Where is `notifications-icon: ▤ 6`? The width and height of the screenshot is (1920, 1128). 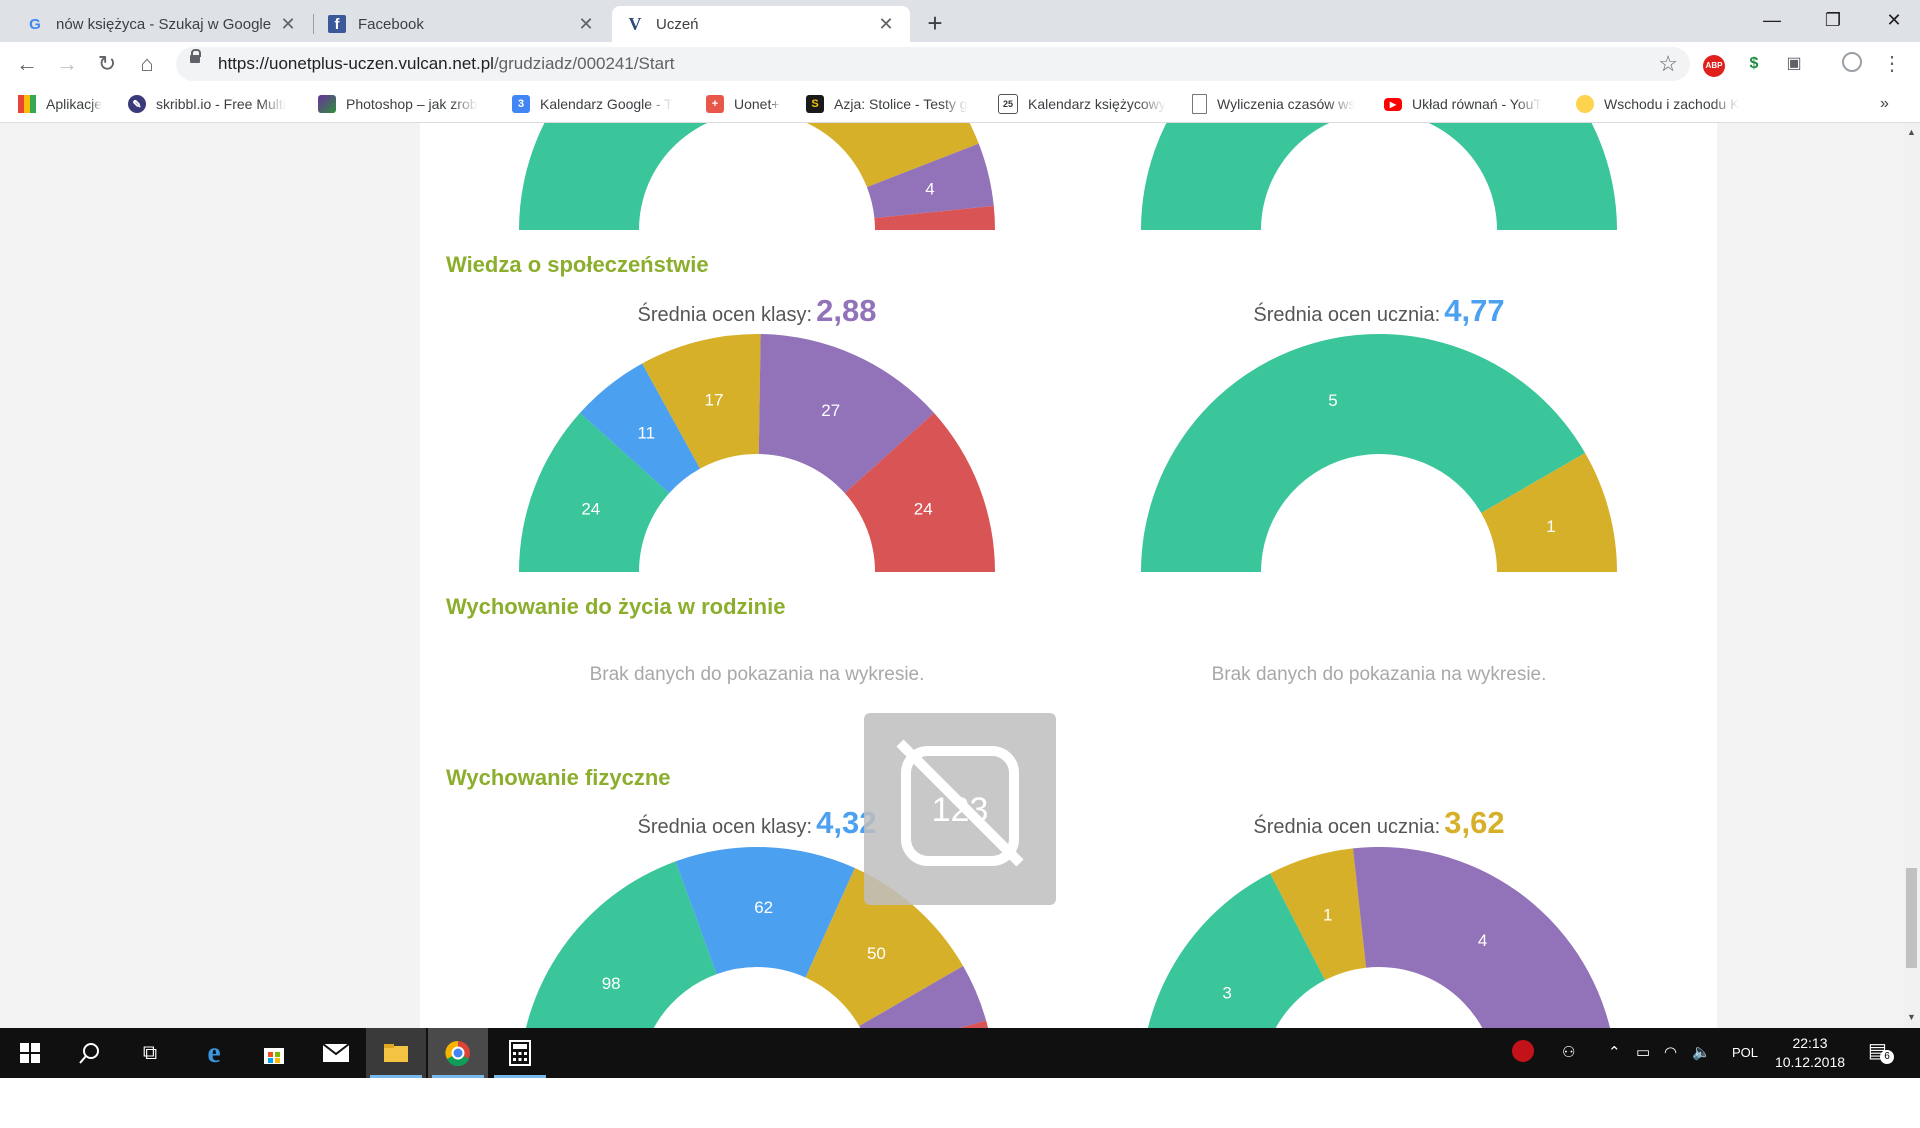
notifications-icon: ▤ 6 is located at coordinates (1881, 1051).